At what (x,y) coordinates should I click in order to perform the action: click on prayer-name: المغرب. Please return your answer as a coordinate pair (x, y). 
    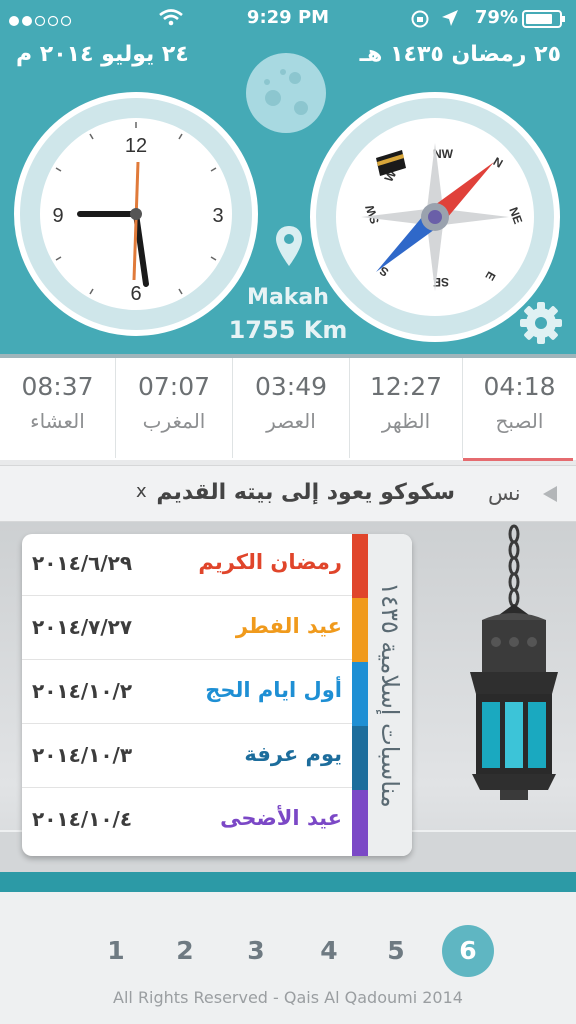
    Looking at the image, I should click on (174, 421).